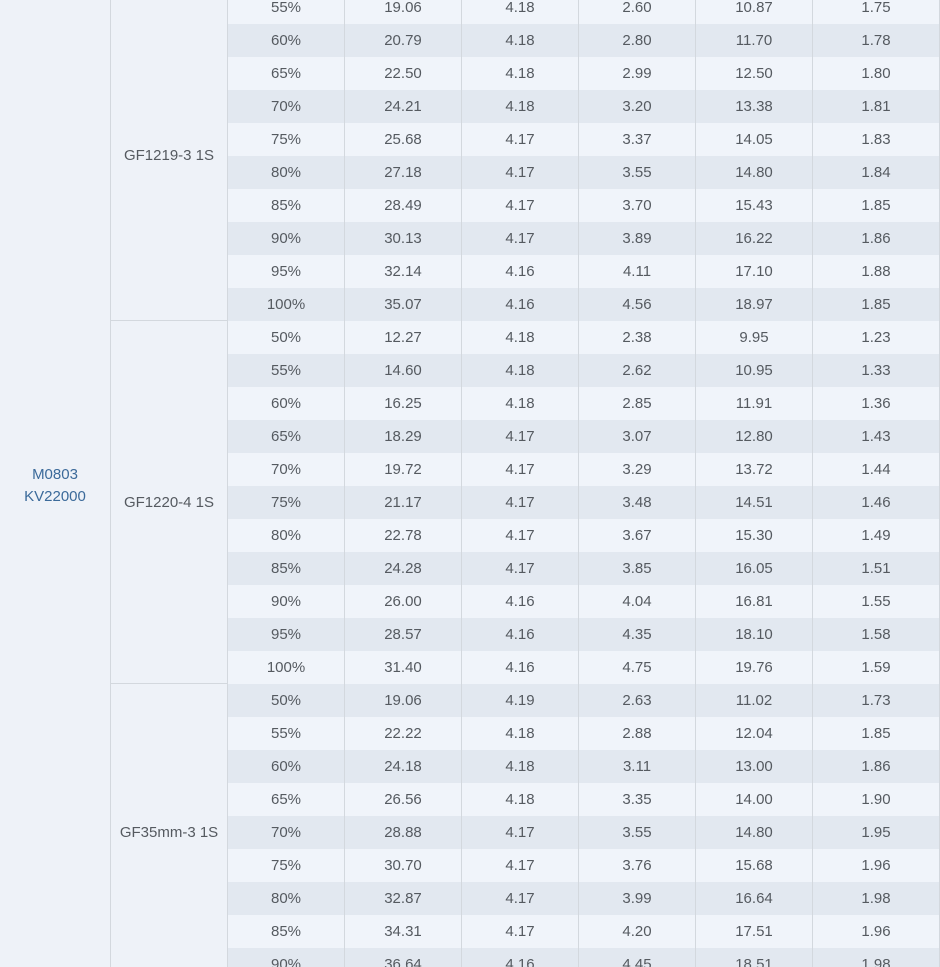  Describe the element at coordinates (636, 535) in the screenshot. I see `current-cell: 3.67` at that location.